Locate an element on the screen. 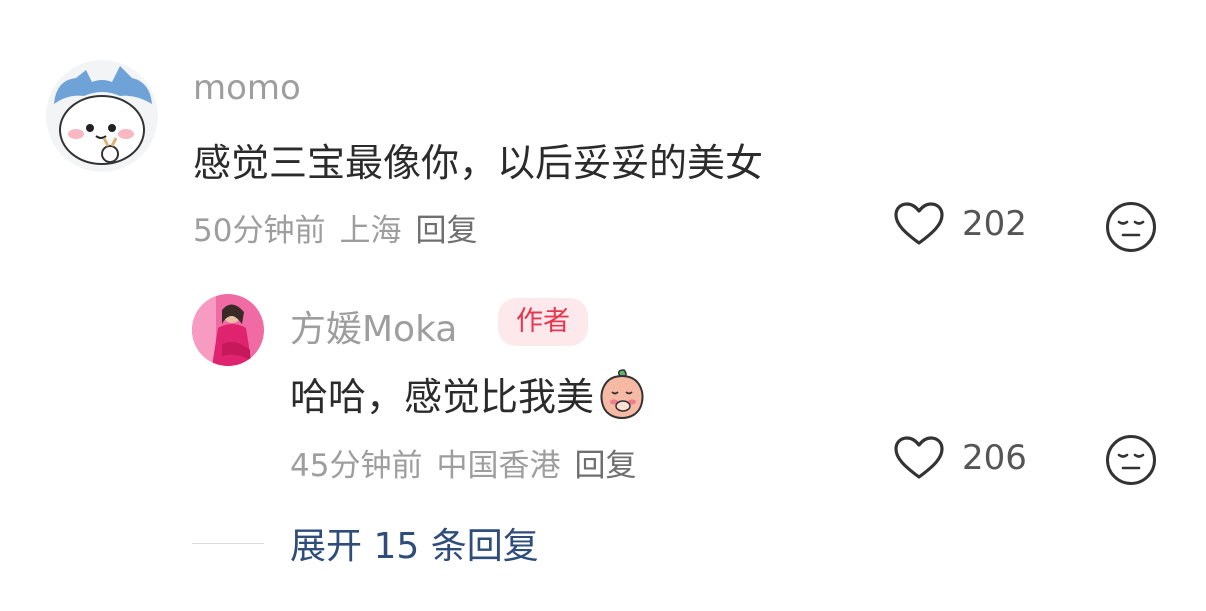 The image size is (1206, 611). like-count: 206 is located at coordinates (994, 458).